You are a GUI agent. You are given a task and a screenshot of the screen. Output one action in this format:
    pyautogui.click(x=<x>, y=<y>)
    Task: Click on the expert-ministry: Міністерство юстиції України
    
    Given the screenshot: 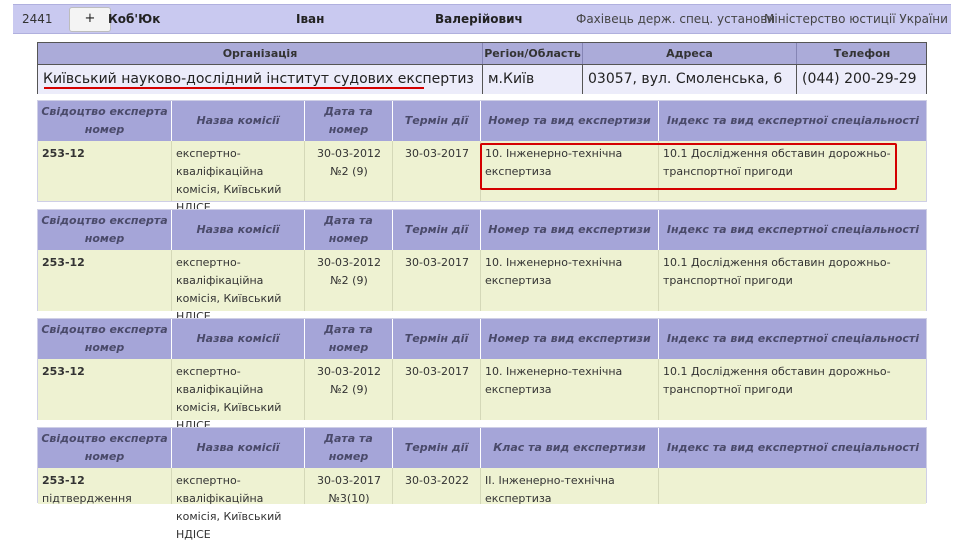 What is the action you would take?
    pyautogui.click(x=856, y=19)
    